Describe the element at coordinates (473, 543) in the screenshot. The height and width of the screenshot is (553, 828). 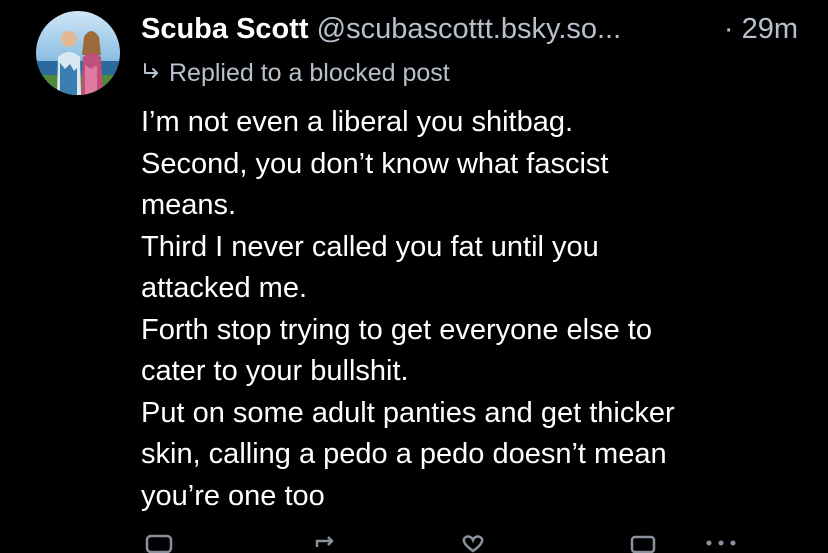
I see `like-icon` at that location.